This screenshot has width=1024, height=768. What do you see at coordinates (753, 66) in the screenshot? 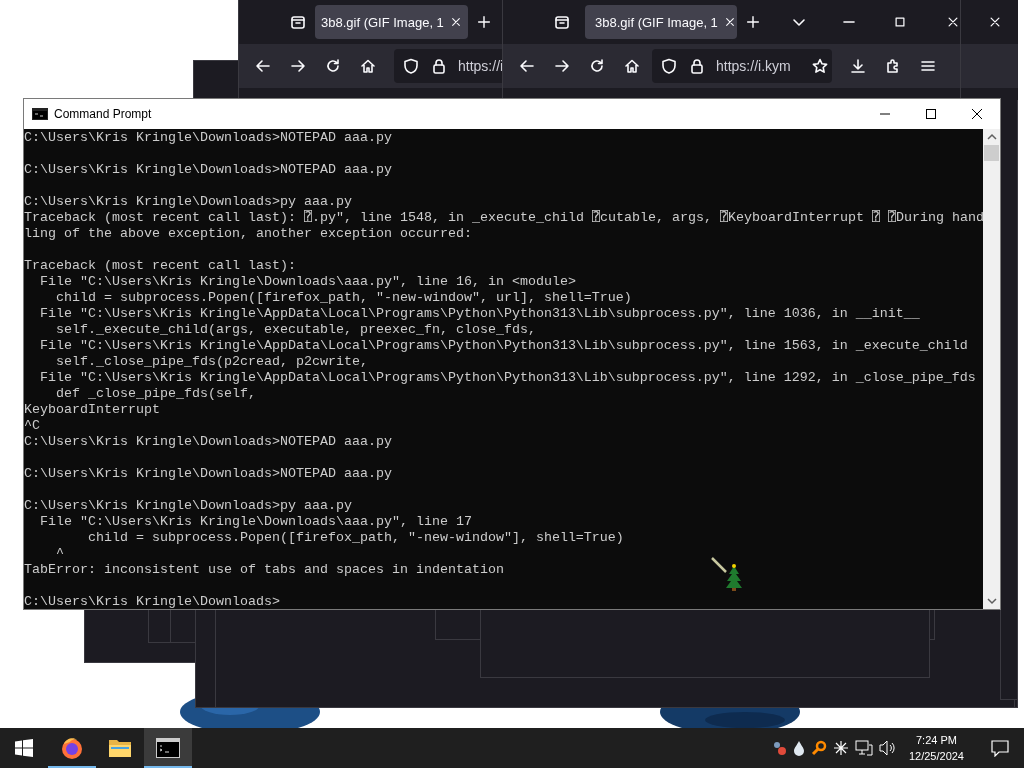
I see `url-text: https://i.kym` at bounding box center [753, 66].